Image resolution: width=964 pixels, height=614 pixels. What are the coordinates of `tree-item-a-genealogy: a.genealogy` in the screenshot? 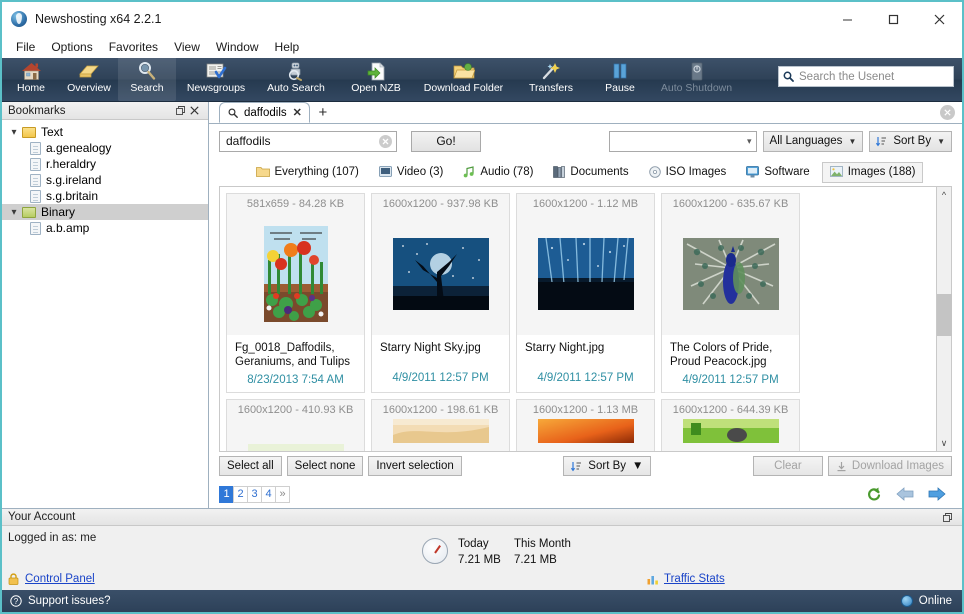 It's located at (105, 148).